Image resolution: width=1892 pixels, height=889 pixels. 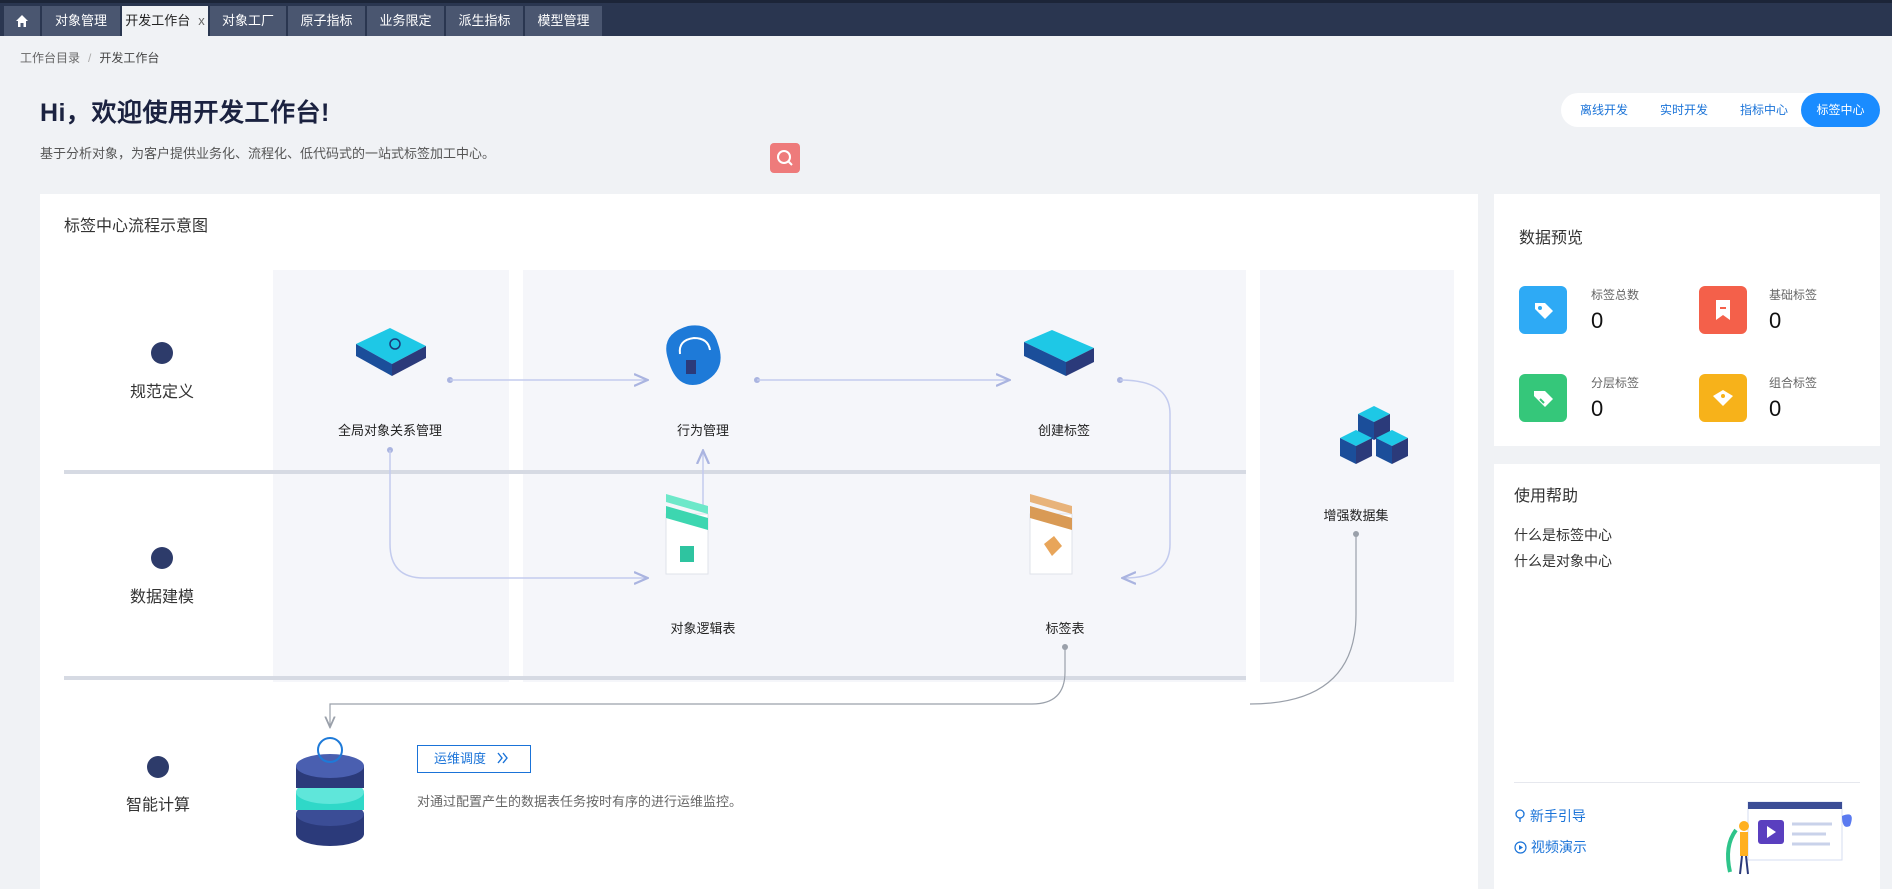 I want to click on mode-metric-center: 指标中心, so click(x=1764, y=110).